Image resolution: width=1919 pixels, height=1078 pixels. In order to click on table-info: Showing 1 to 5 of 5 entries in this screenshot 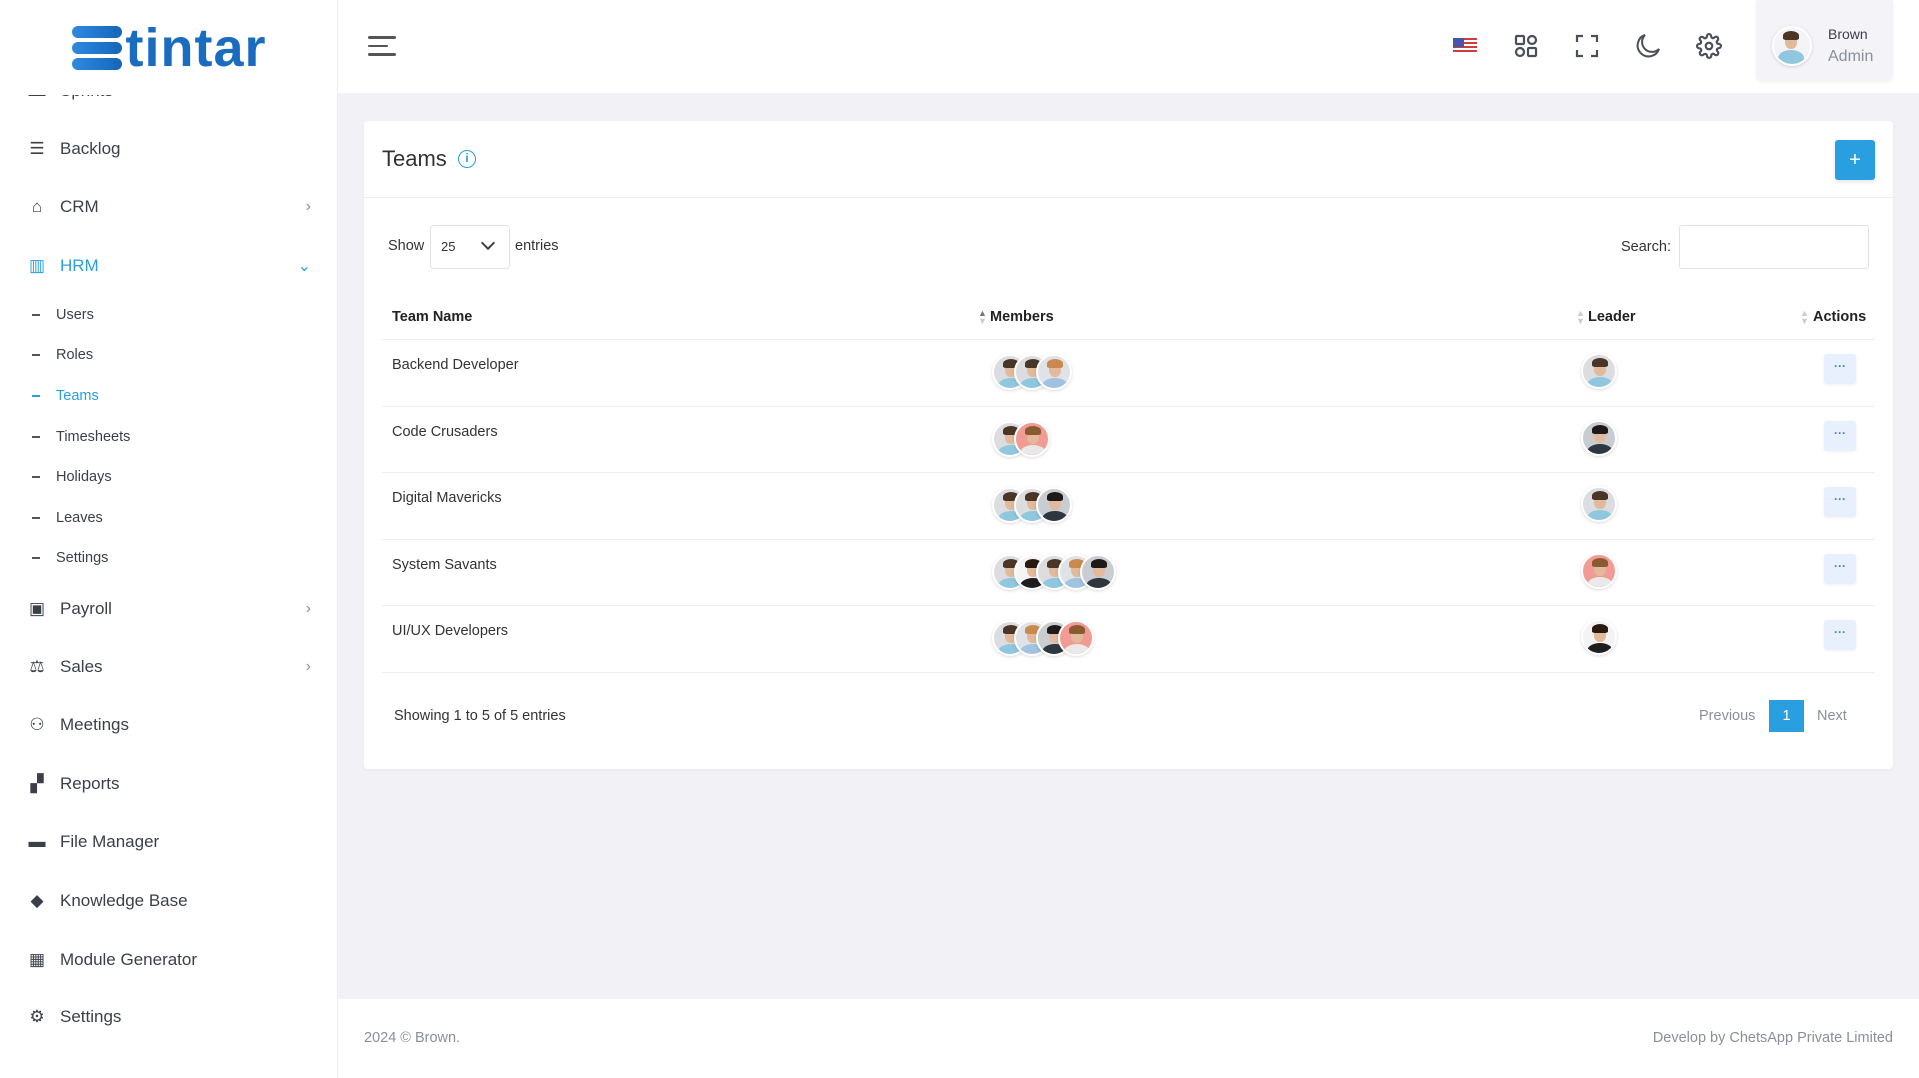, I will do `click(480, 716)`.